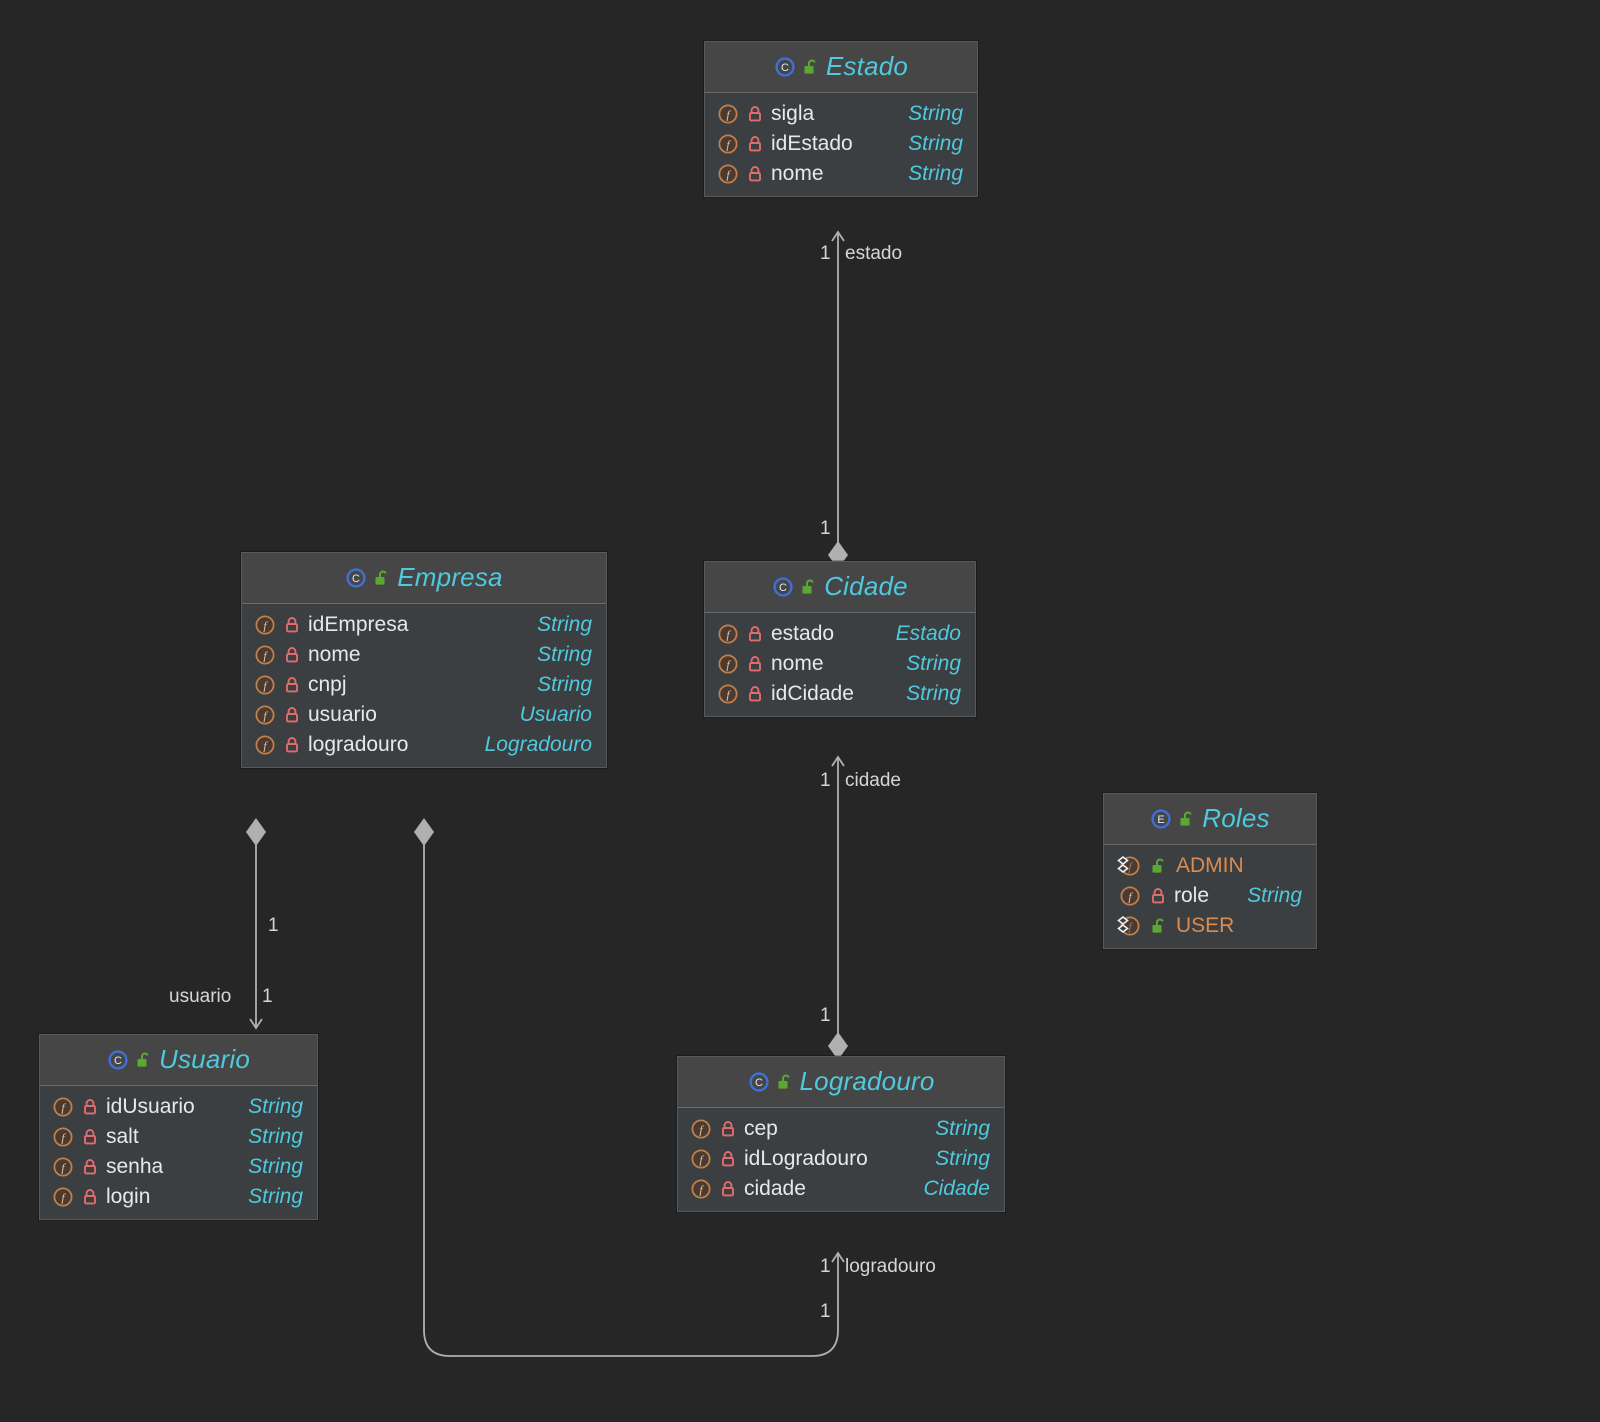 The width and height of the screenshot is (1600, 1422). I want to click on member-row: f usuario Usuario, so click(424, 715).